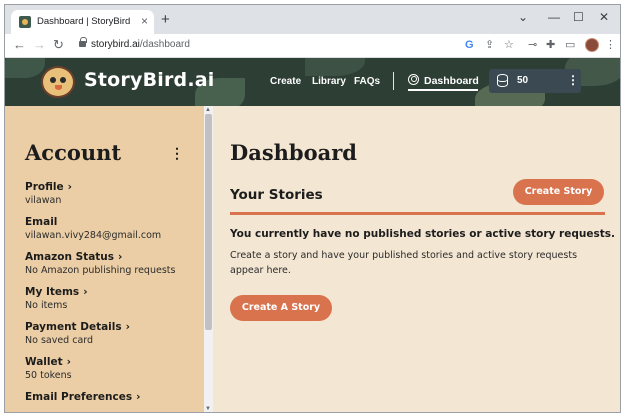 This screenshot has width=625, height=417. What do you see at coordinates (558, 192) in the screenshot?
I see `create-story-button: Create Story` at bounding box center [558, 192].